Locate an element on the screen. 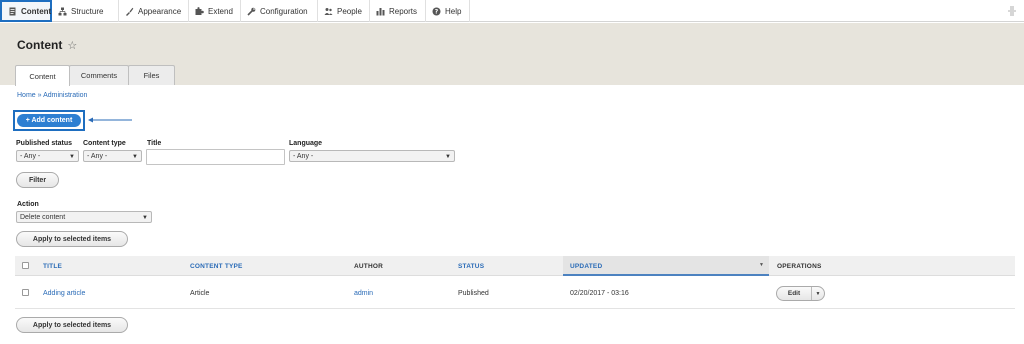 This screenshot has height=344, width=1024. apply-selected-button-top: Apply to selected items is located at coordinates (72, 239).